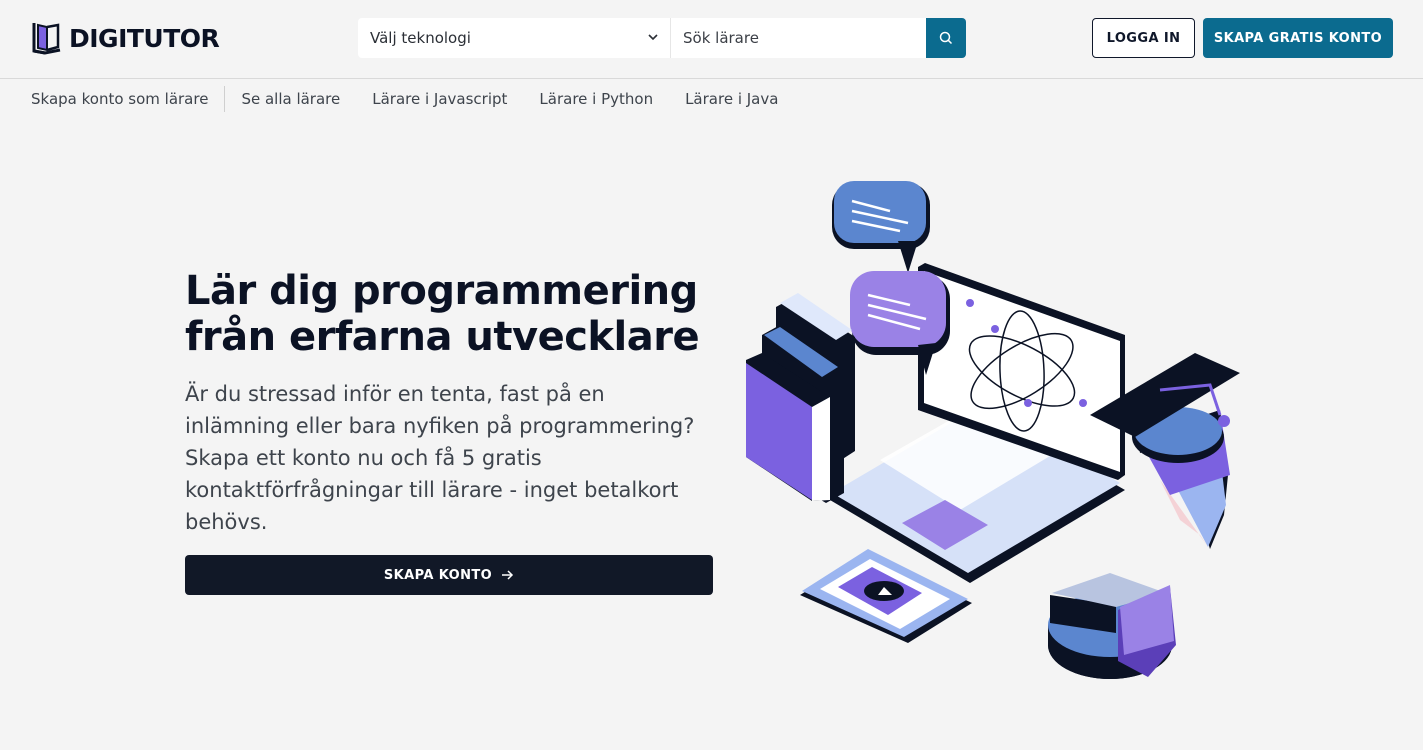  I want to click on pie-chart-illustration, so click(1112, 626).